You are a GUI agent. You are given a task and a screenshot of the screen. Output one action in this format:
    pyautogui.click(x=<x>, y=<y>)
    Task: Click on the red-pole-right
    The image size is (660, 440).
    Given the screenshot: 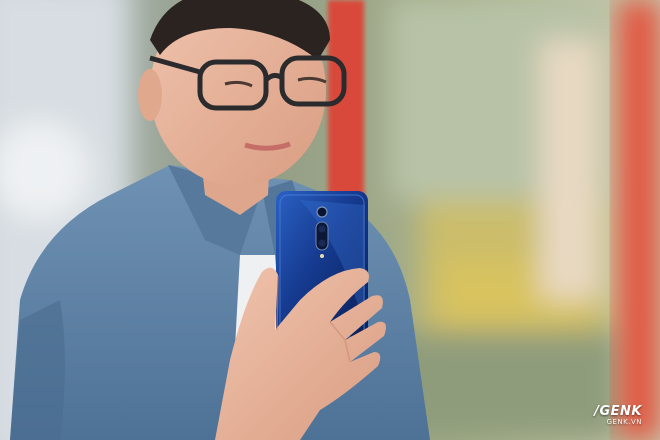 What is the action you would take?
    pyautogui.click(x=639, y=220)
    